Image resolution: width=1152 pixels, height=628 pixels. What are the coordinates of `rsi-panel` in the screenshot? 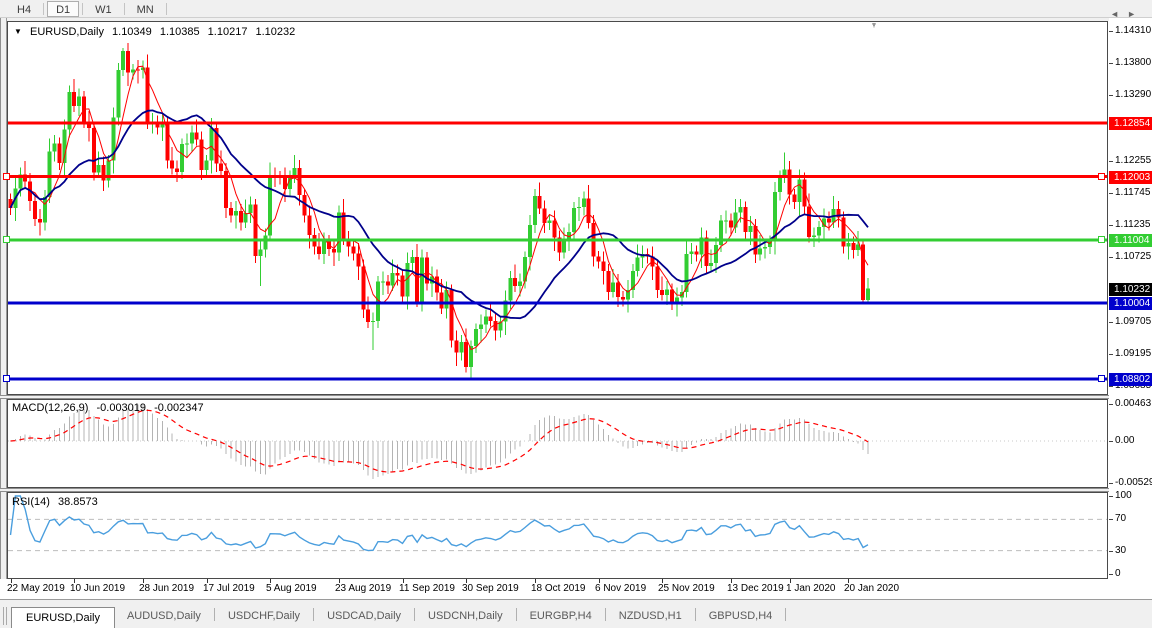 It's located at (557, 535).